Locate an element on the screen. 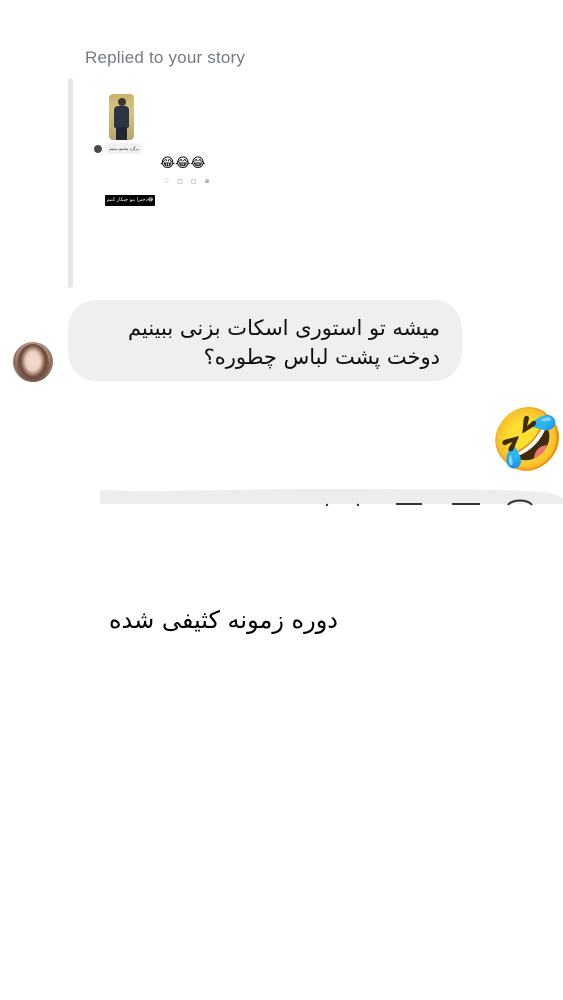 The height and width of the screenshot is (1000, 563). torn-screenshot-edge is located at coordinates (331, 499).